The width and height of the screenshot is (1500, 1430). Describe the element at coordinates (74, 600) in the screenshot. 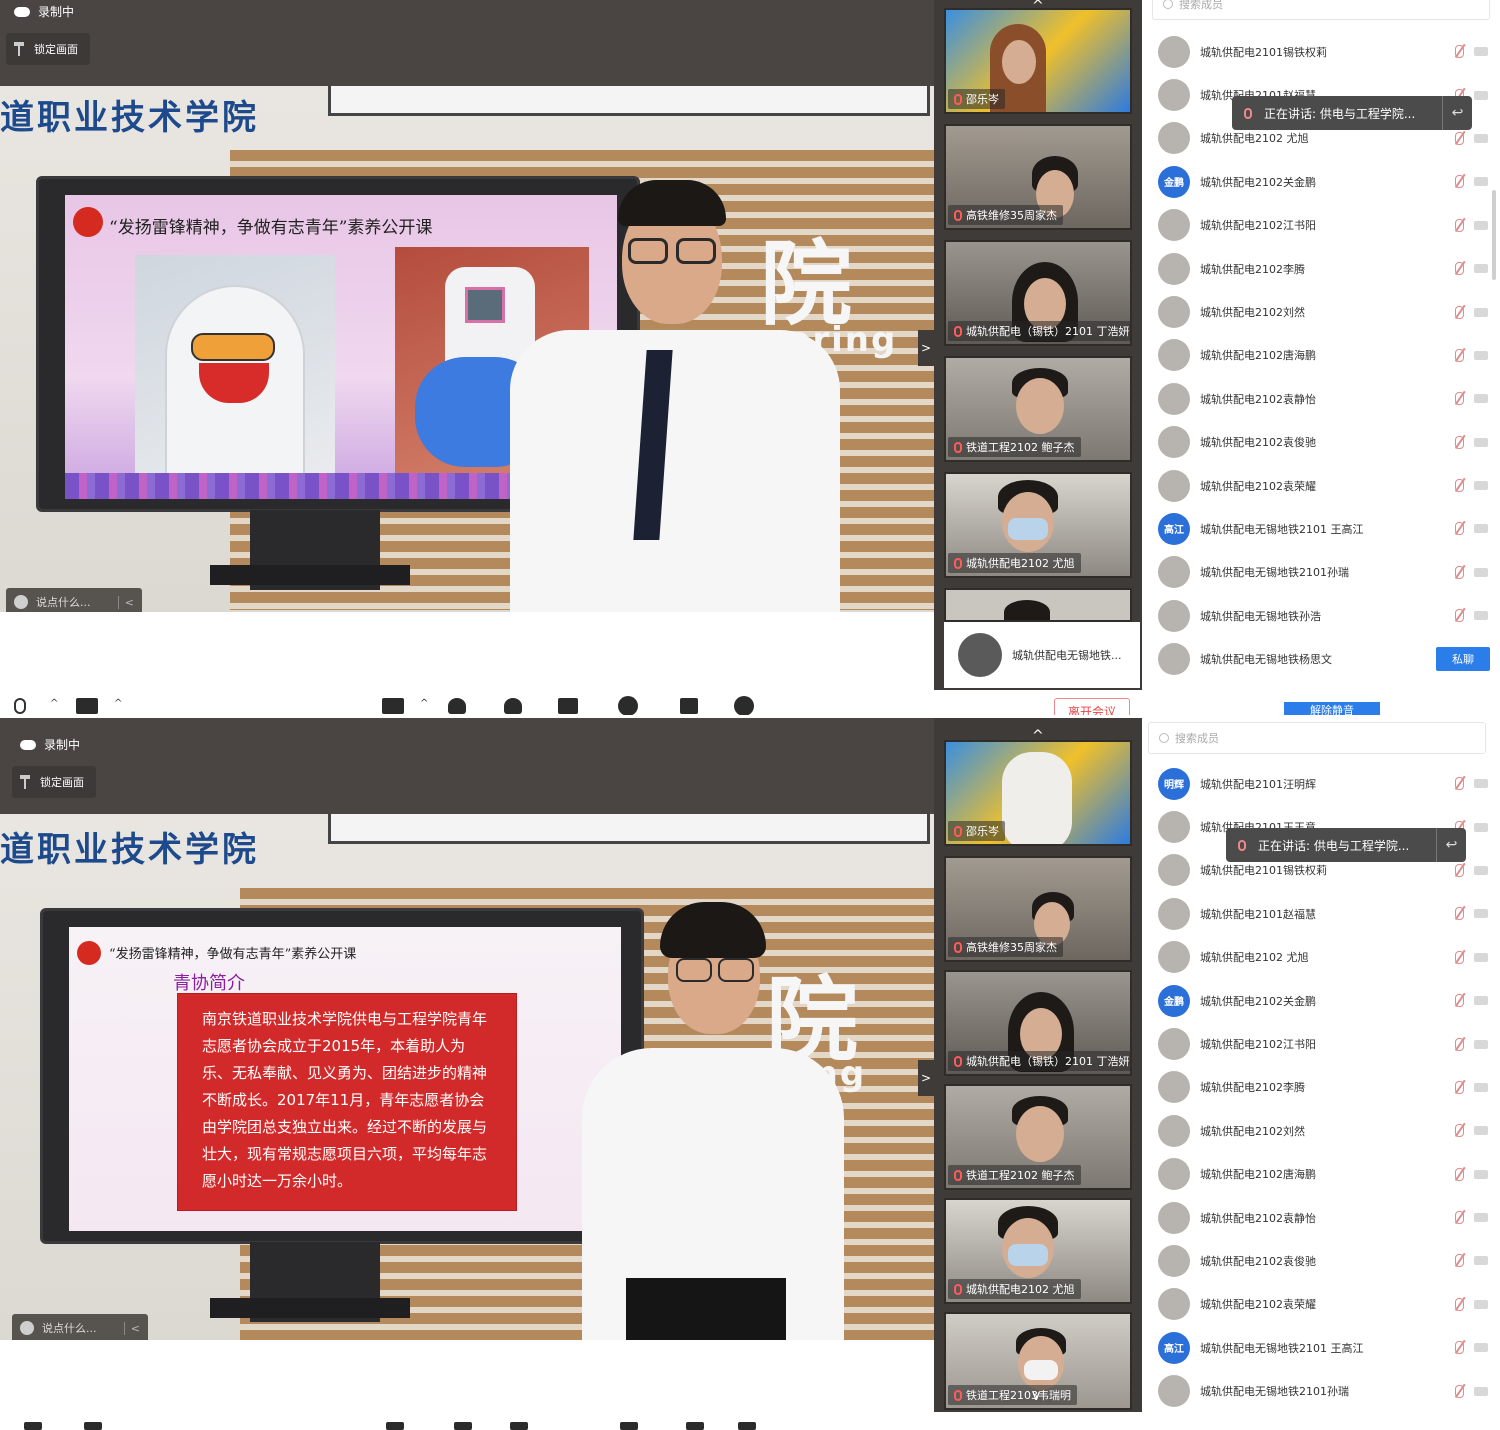

I see `chat-input: 说点什么... <` at that location.